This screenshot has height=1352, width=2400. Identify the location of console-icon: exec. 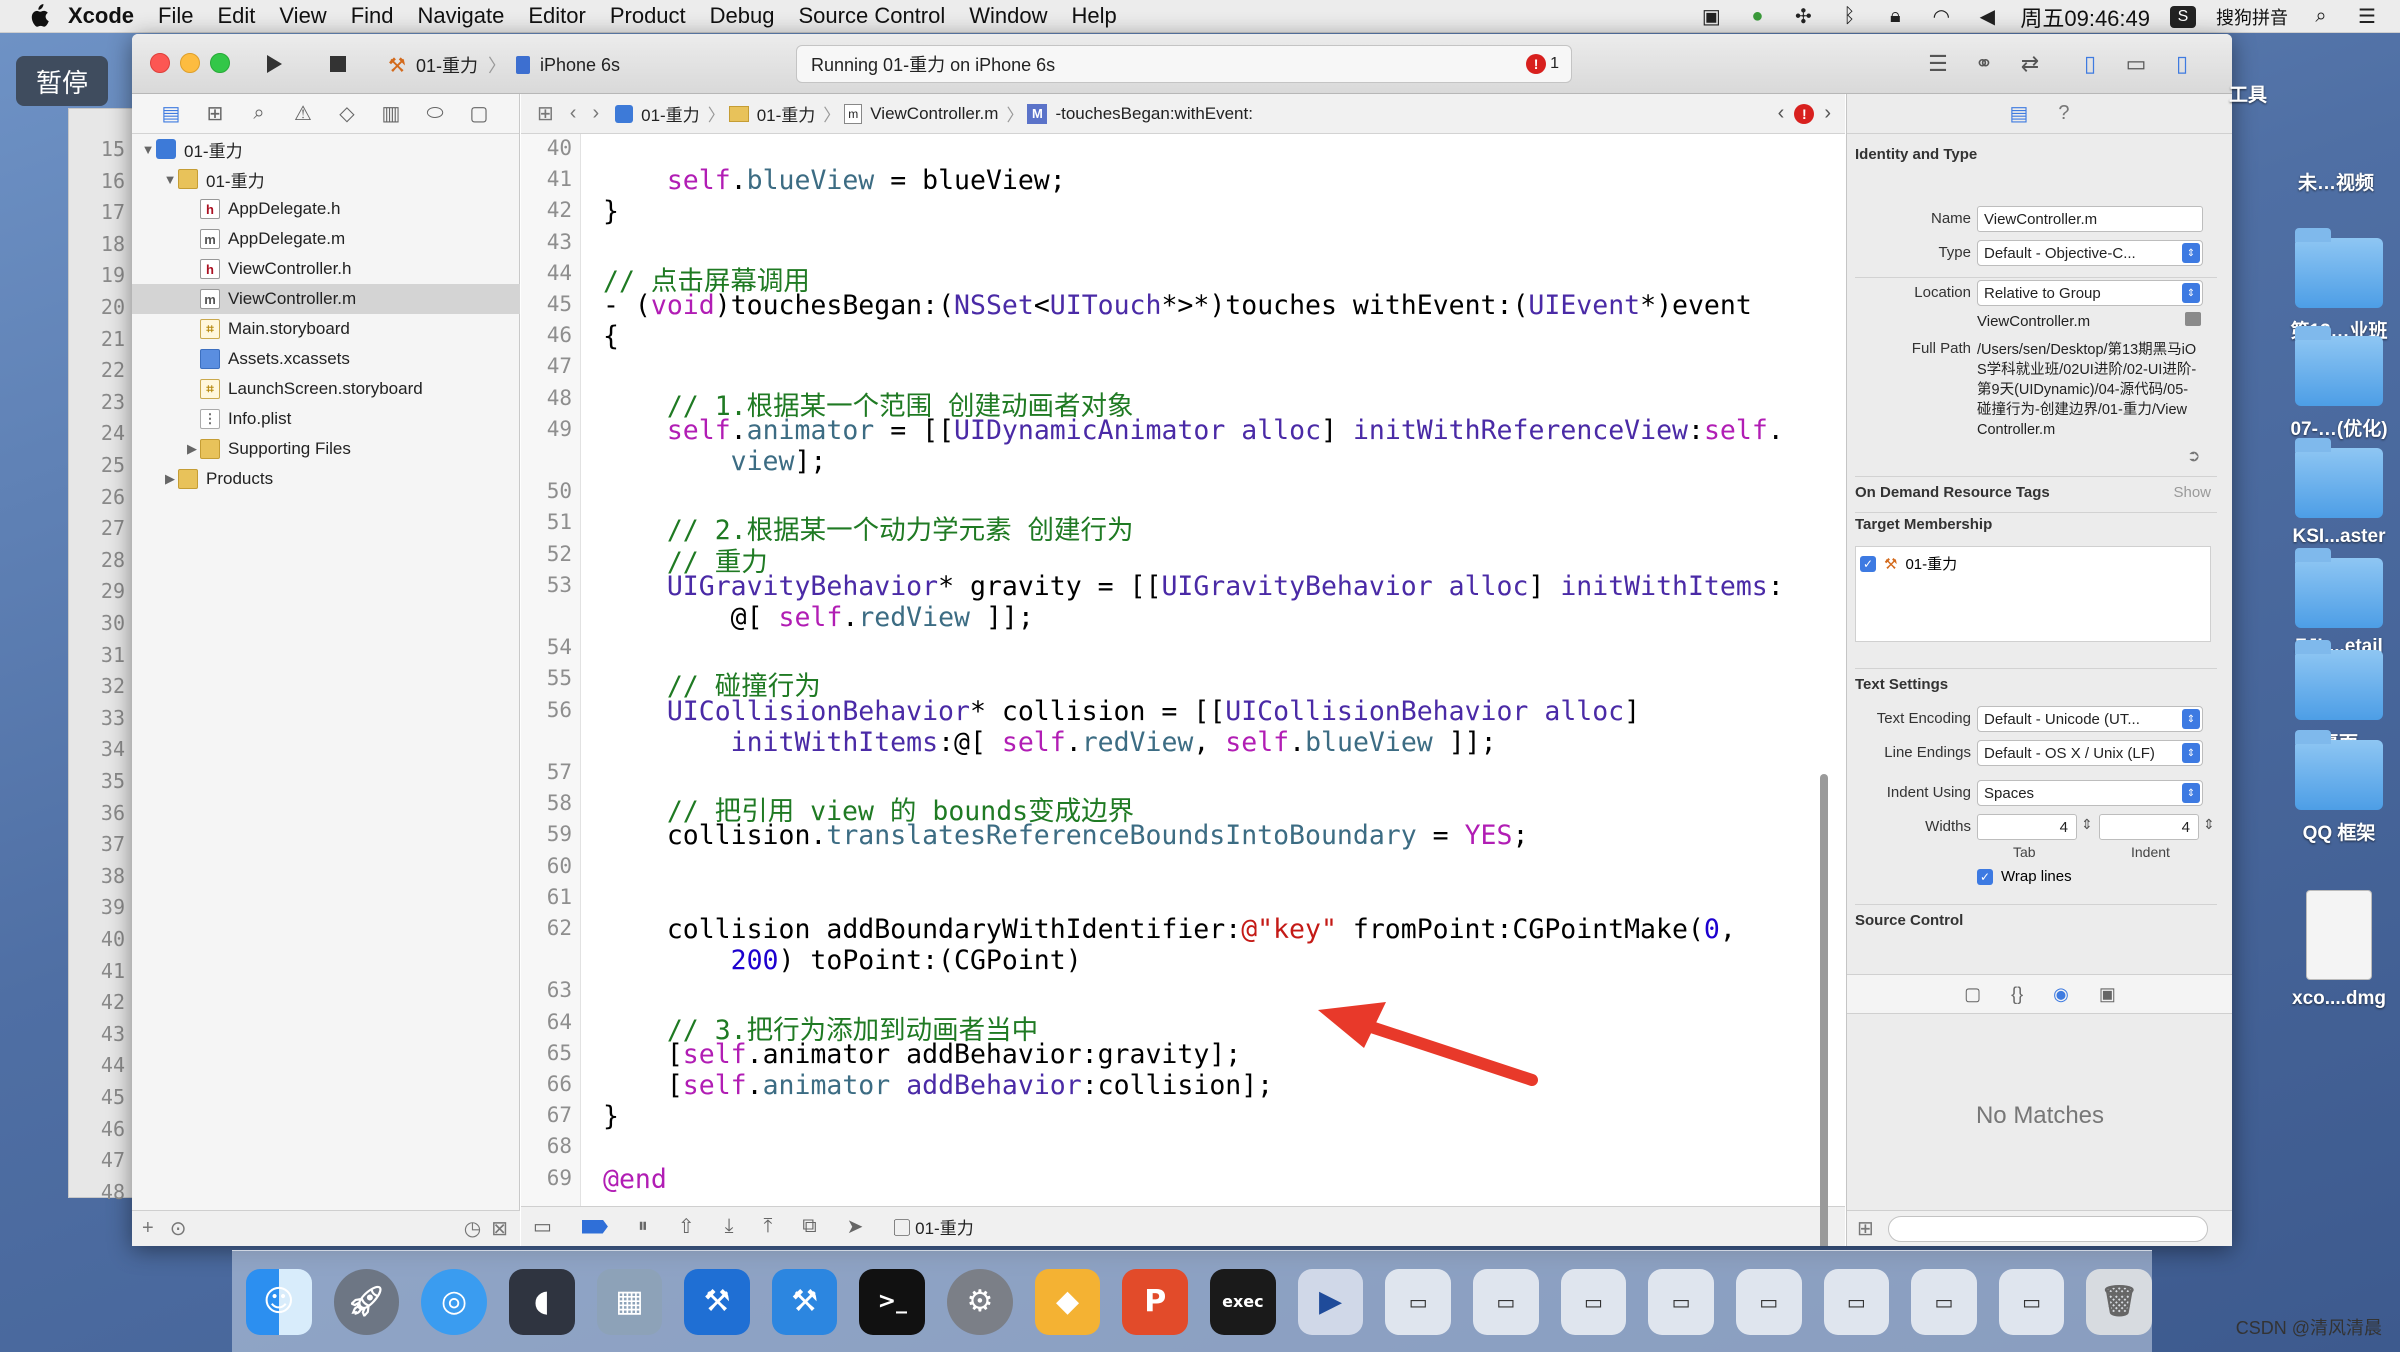
(1243, 1301).